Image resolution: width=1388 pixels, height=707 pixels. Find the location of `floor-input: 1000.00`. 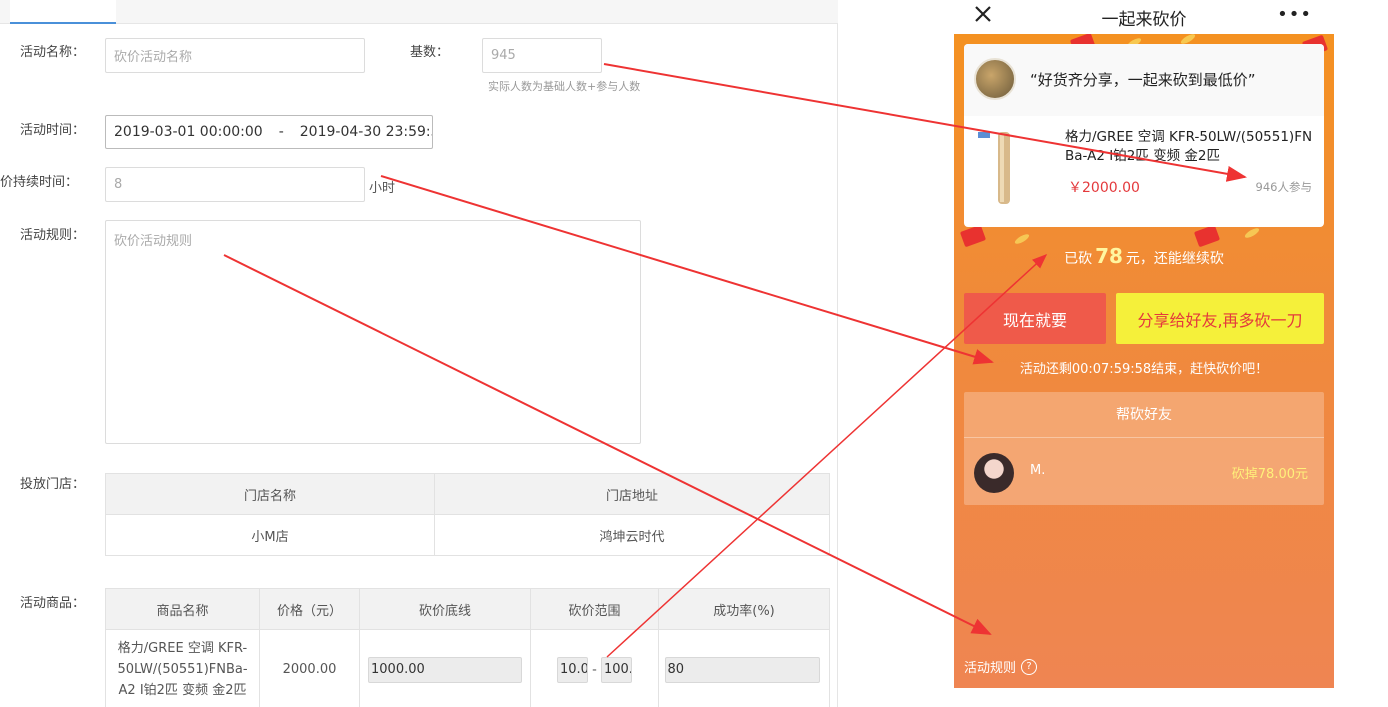

floor-input: 1000.00 is located at coordinates (445, 669).